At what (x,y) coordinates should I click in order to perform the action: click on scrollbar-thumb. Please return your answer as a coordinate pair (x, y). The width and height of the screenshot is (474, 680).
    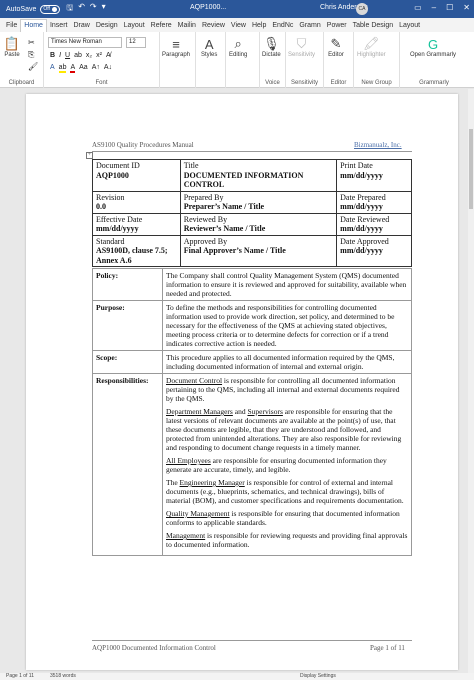
    Looking at the image, I should click on (471, 169).